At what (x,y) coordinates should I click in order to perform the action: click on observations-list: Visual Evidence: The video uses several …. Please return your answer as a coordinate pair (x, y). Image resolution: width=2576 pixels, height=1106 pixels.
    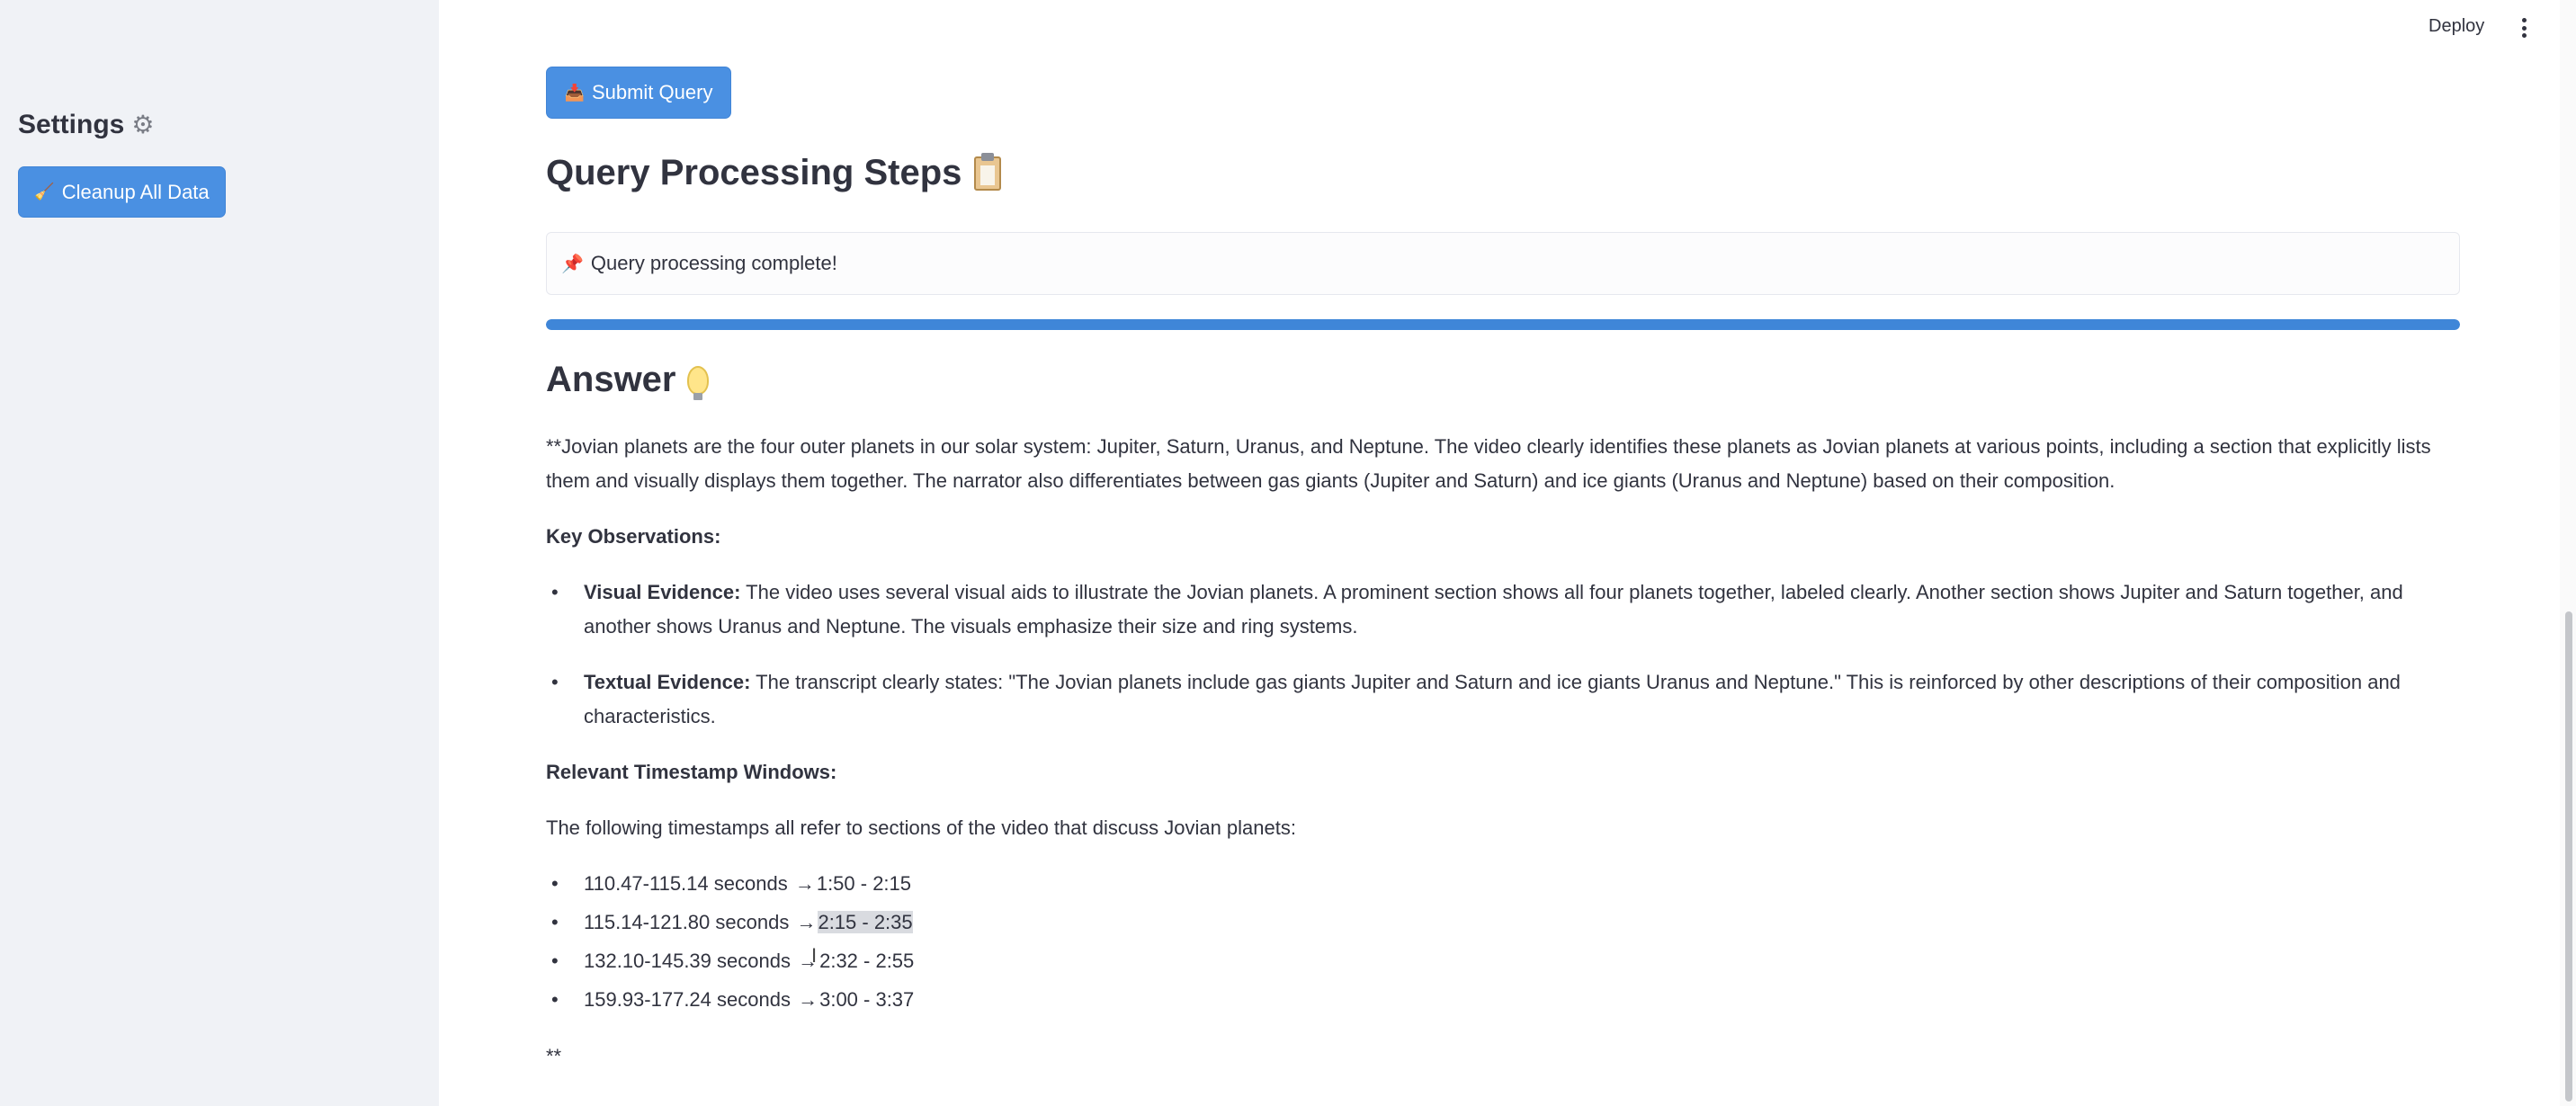
    Looking at the image, I should click on (1503, 654).